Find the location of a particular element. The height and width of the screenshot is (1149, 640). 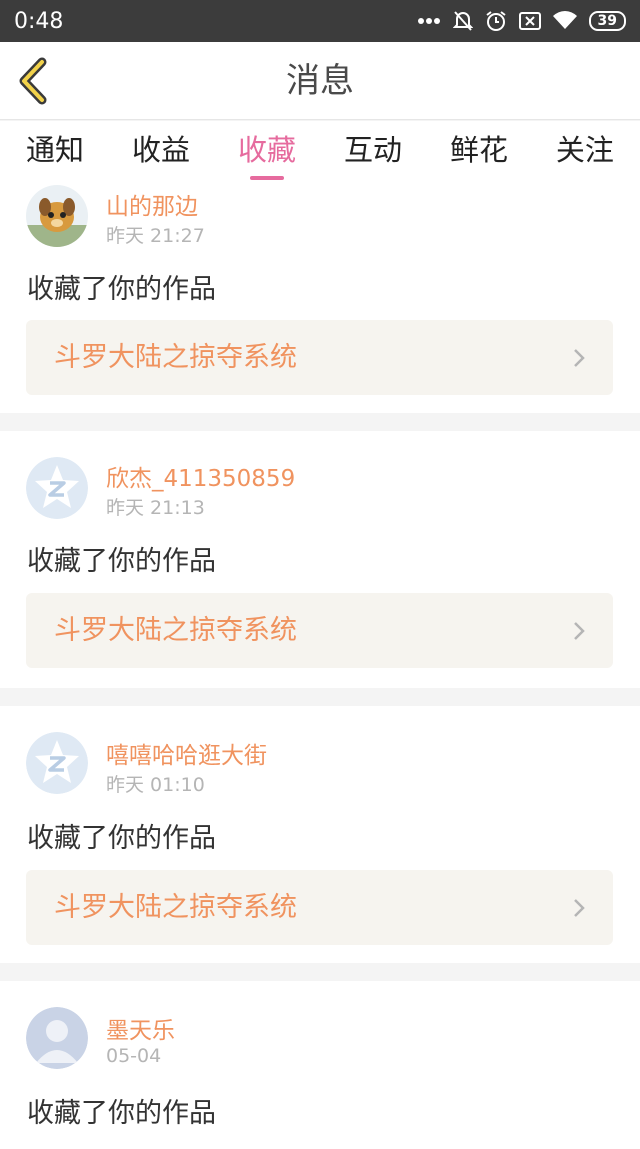

back-arrow-icon is located at coordinates (33, 81).